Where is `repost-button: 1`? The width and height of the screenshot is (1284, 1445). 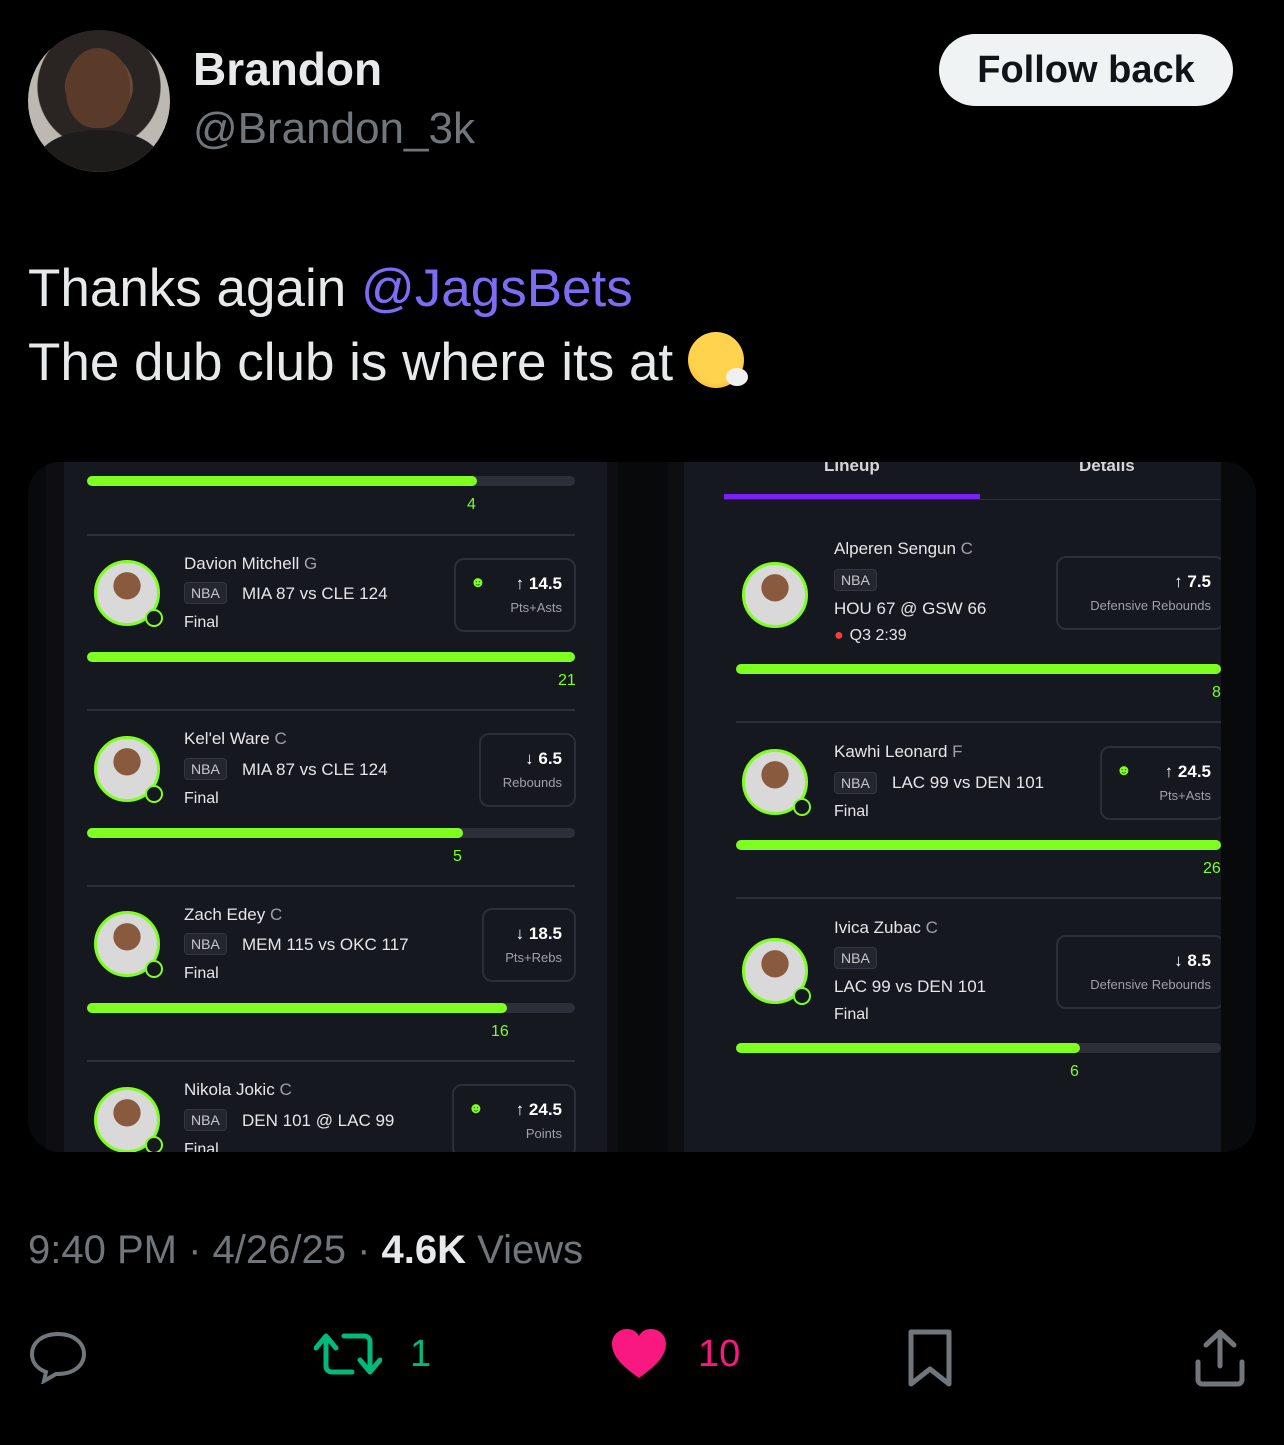 repost-button: 1 is located at coordinates (372, 1354).